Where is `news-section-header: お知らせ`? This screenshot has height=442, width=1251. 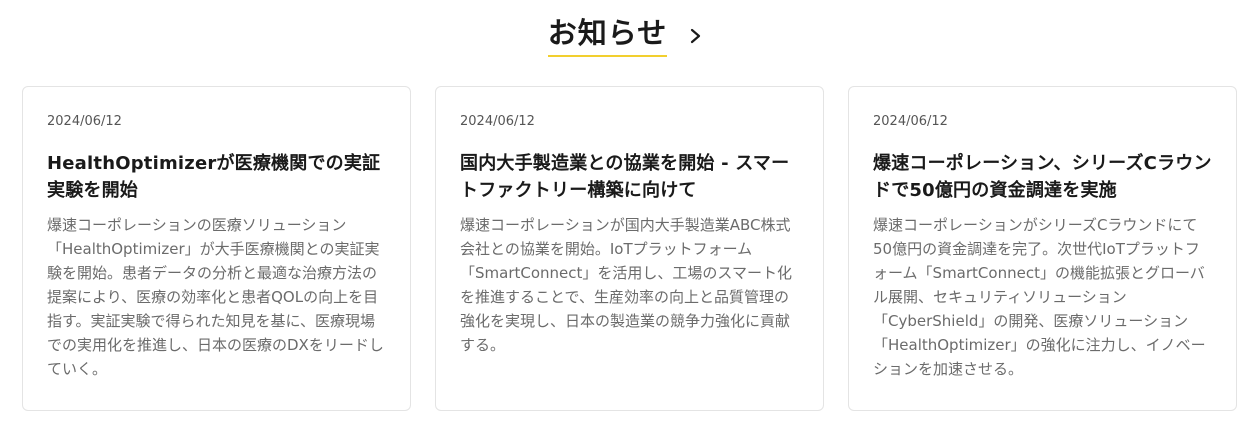 news-section-header: お知らせ is located at coordinates (625, 35).